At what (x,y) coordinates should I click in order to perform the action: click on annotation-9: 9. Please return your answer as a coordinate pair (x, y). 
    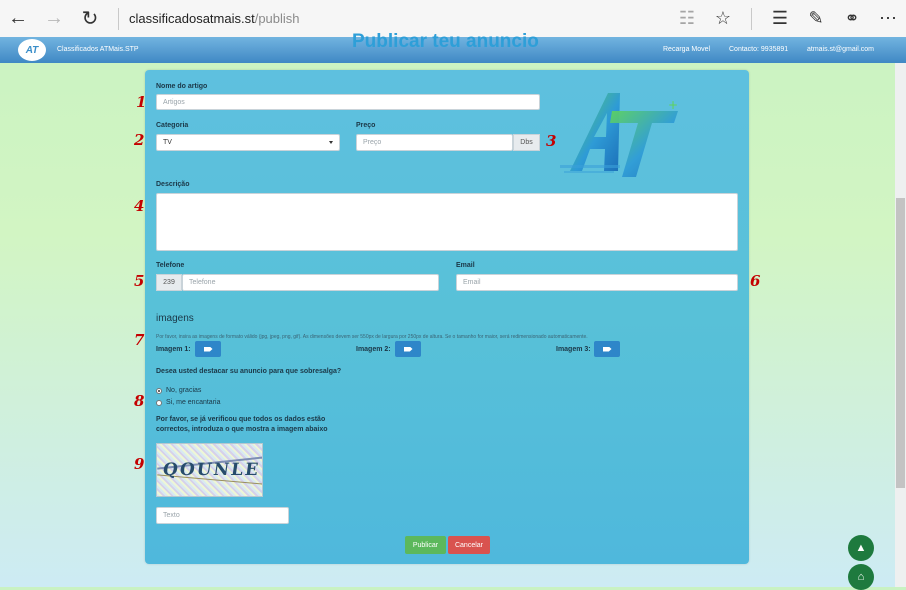
    Looking at the image, I should click on (139, 464).